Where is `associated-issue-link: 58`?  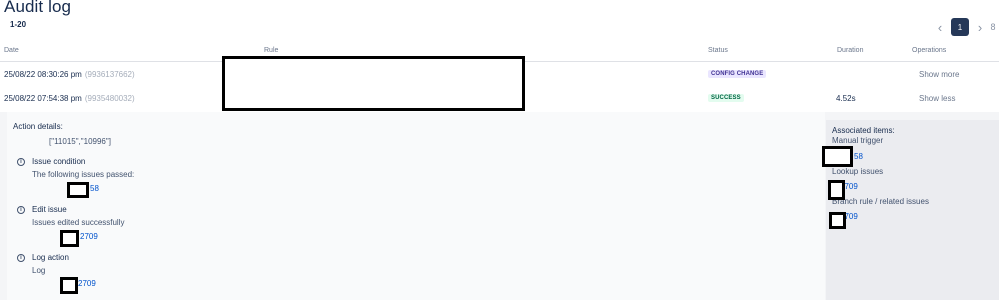
associated-issue-link: 58 is located at coordinates (858, 156).